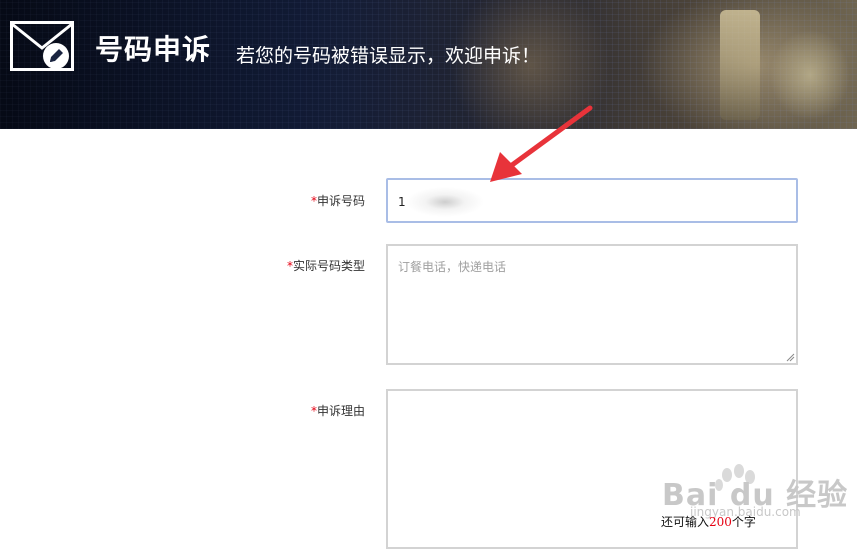 This screenshot has width=857, height=549. What do you see at coordinates (720, 522) in the screenshot?
I see `counter-value: 200` at bounding box center [720, 522].